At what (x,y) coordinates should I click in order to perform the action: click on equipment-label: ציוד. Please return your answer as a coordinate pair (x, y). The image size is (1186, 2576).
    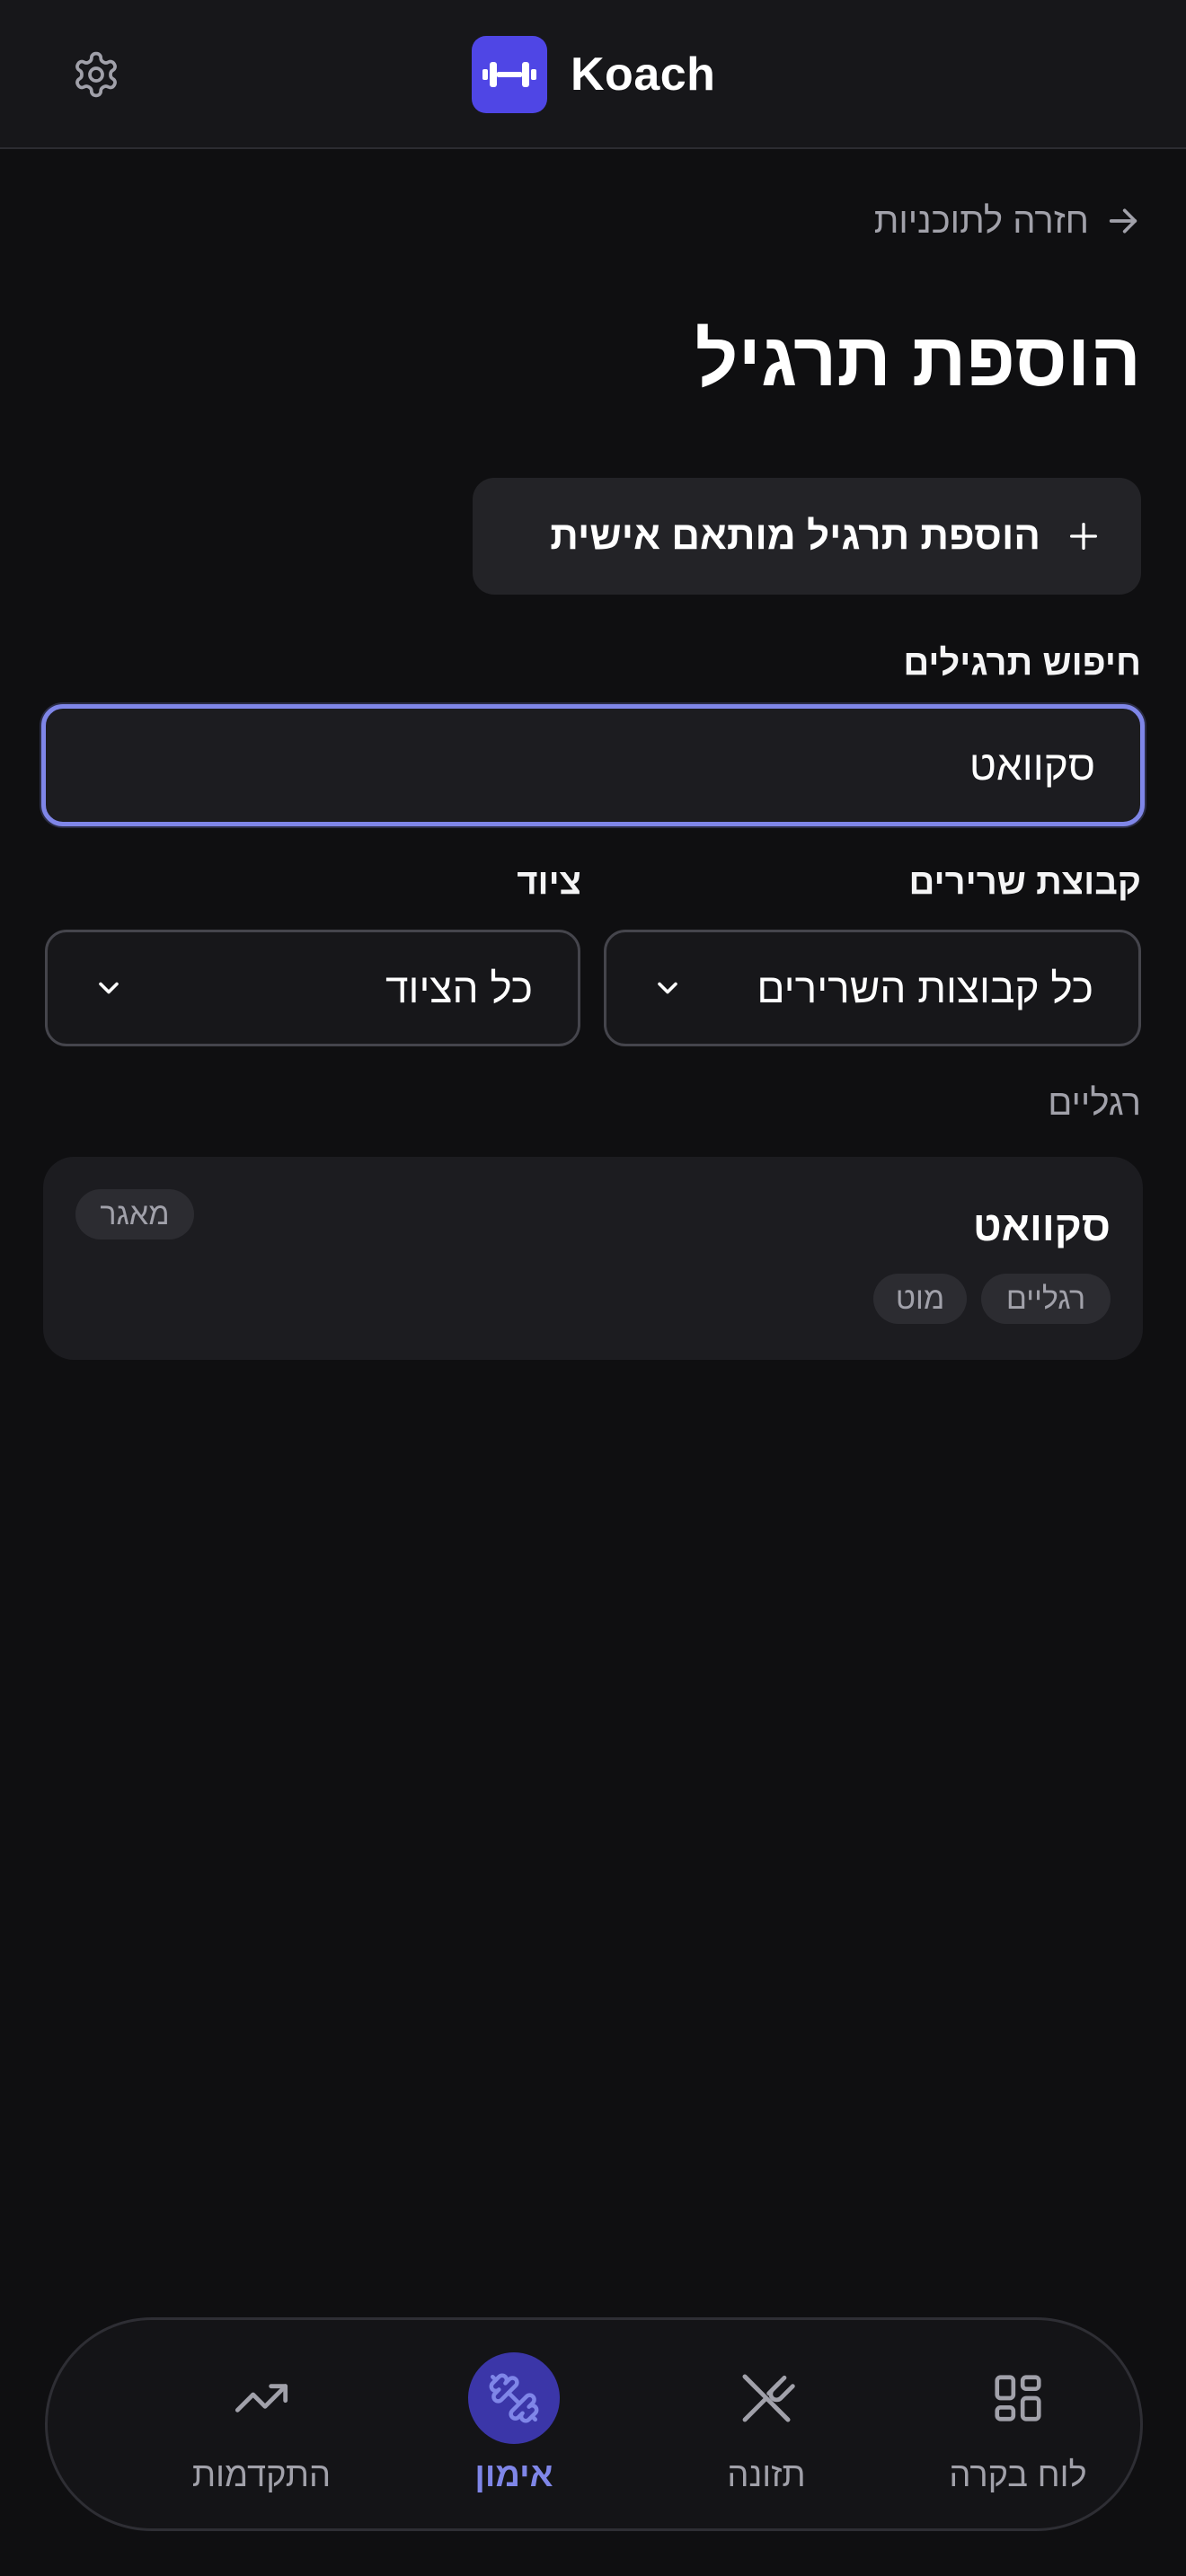
    Looking at the image, I should click on (549, 882).